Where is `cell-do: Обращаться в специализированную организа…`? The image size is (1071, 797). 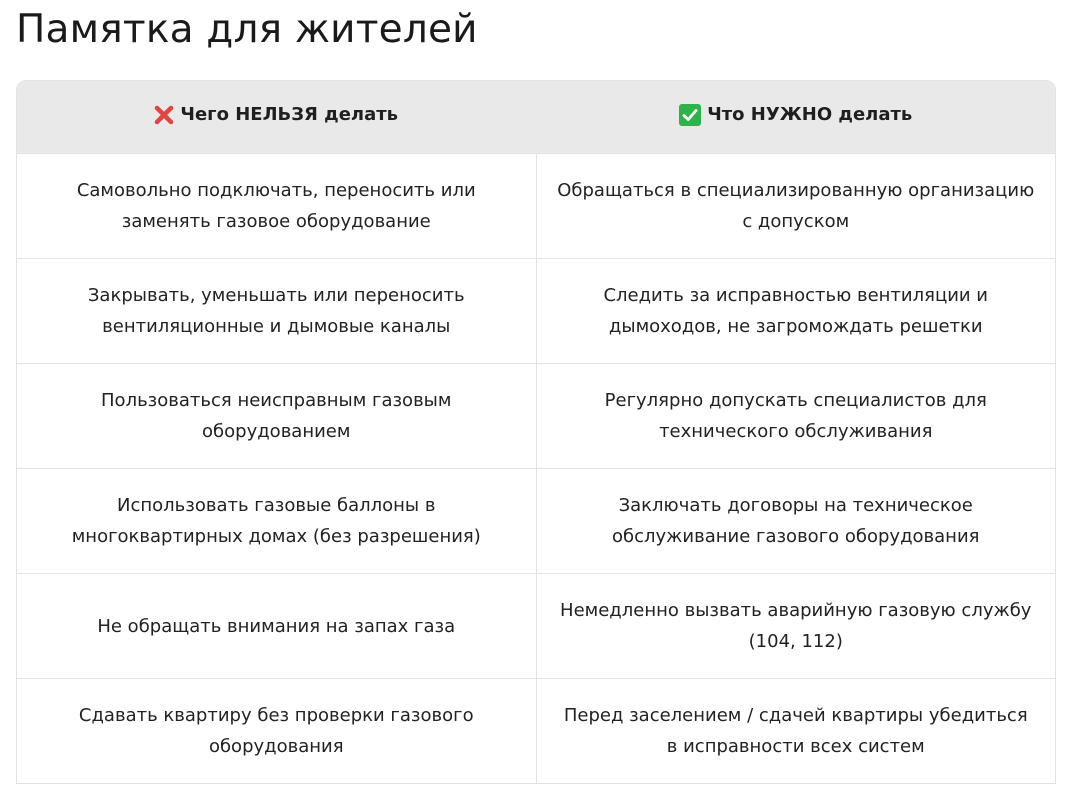 cell-do: Обращаться в специализированную организа… is located at coordinates (795, 206).